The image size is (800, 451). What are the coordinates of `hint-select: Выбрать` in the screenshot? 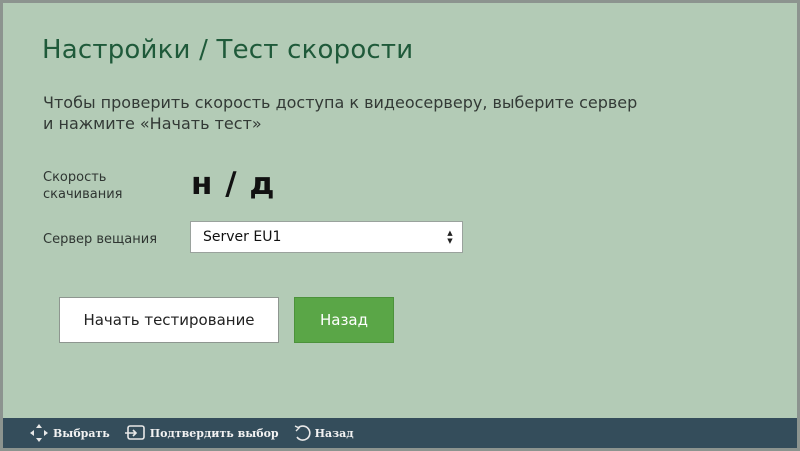 It's located at (69, 433).